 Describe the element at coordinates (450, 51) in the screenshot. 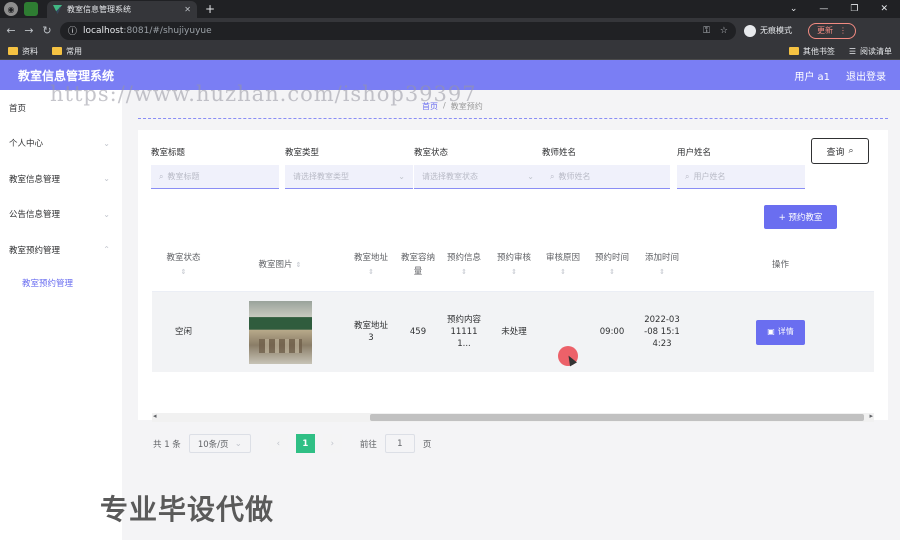

I see `bookmarks-bar: 资料 常用 其他书签 ☰ 阅读清单` at that location.